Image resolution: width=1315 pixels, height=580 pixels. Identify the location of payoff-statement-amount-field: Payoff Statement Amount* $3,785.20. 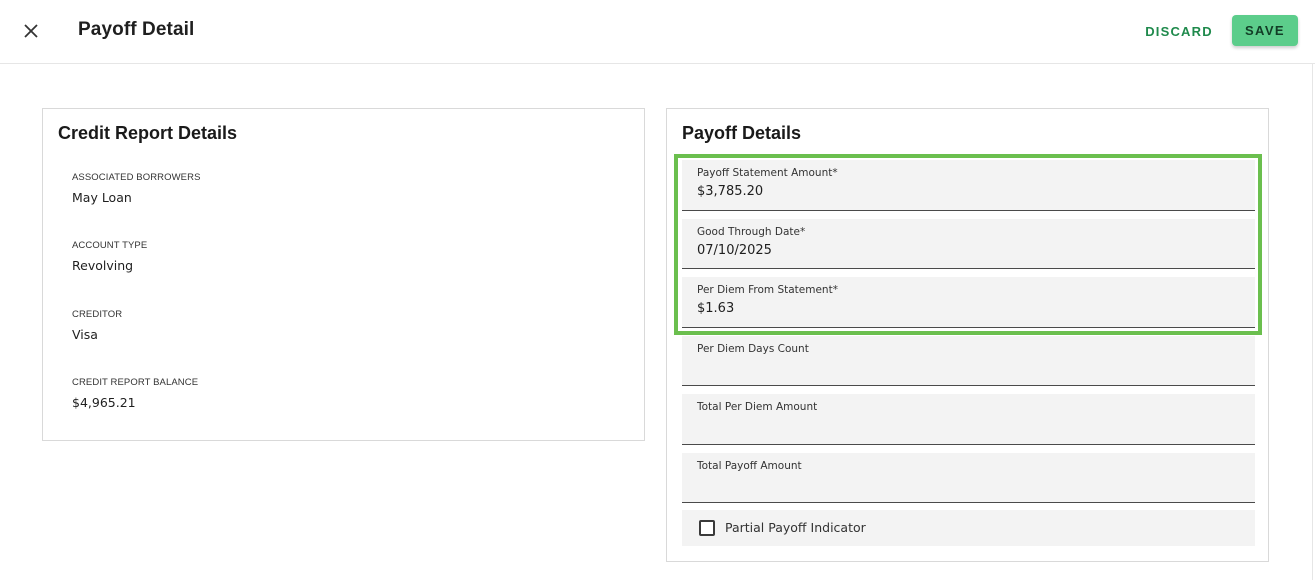
(968, 185).